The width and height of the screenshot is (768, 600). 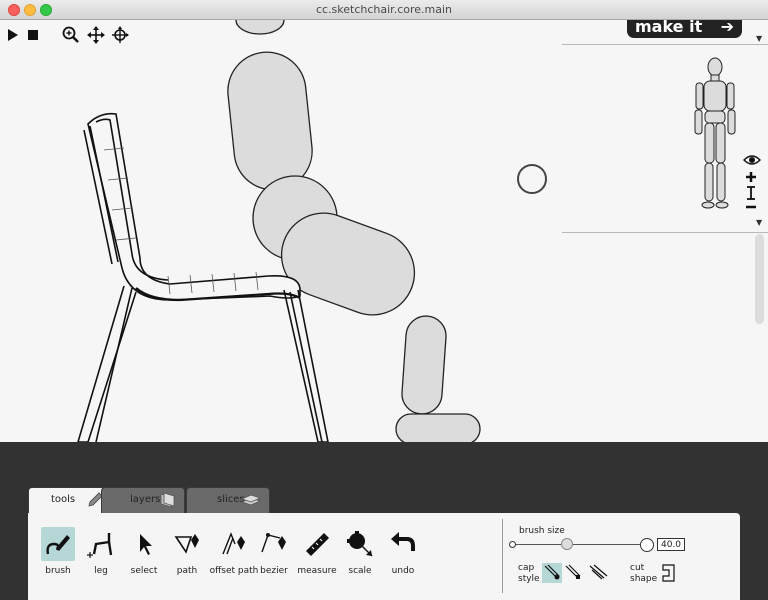 What do you see at coordinates (671, 544) in the screenshot?
I see `brush-size-value: 40.0` at bounding box center [671, 544].